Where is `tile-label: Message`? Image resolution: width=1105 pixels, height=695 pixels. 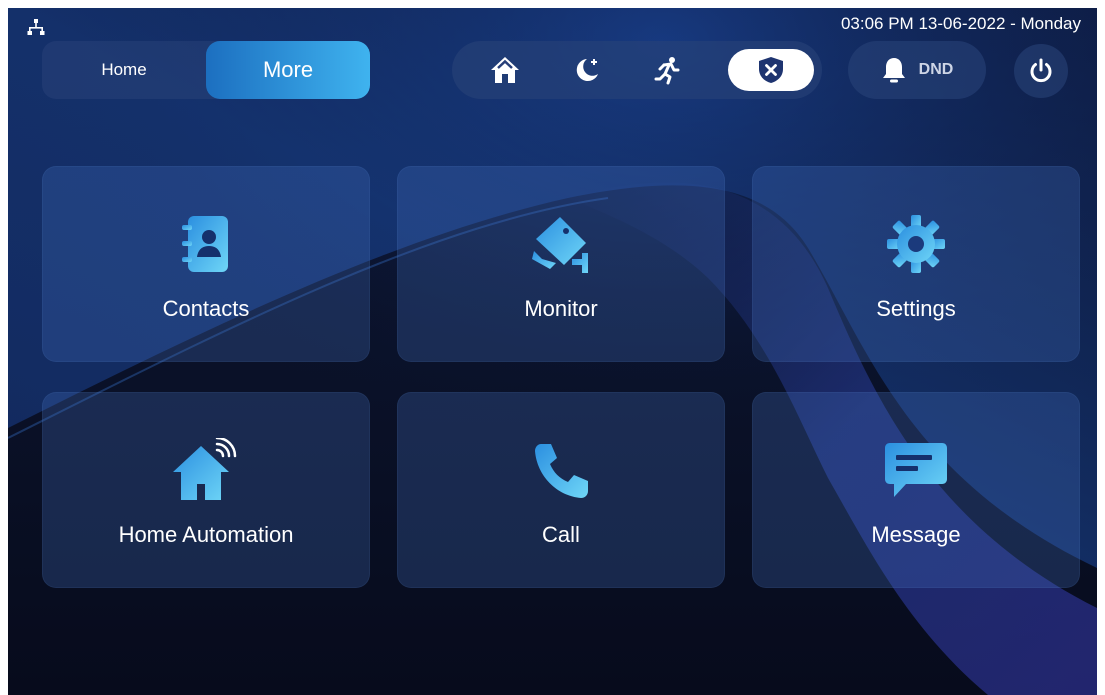 tile-label: Message is located at coordinates (916, 534).